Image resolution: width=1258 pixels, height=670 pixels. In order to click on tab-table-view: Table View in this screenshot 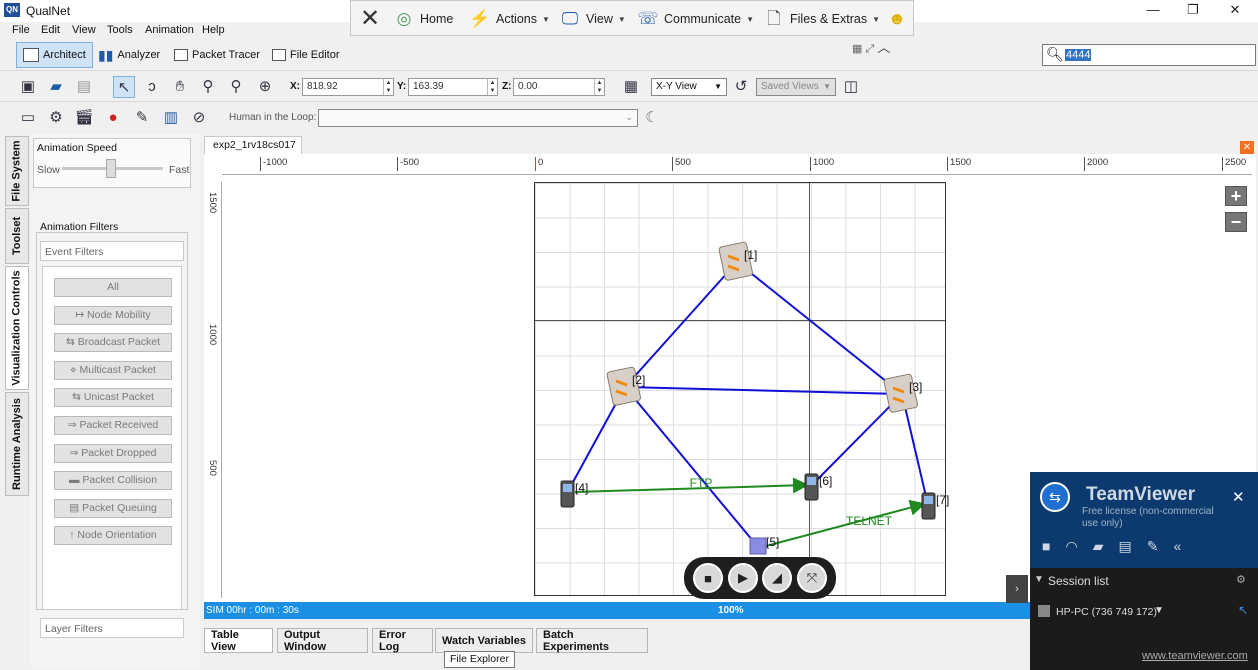, I will do `click(238, 640)`.